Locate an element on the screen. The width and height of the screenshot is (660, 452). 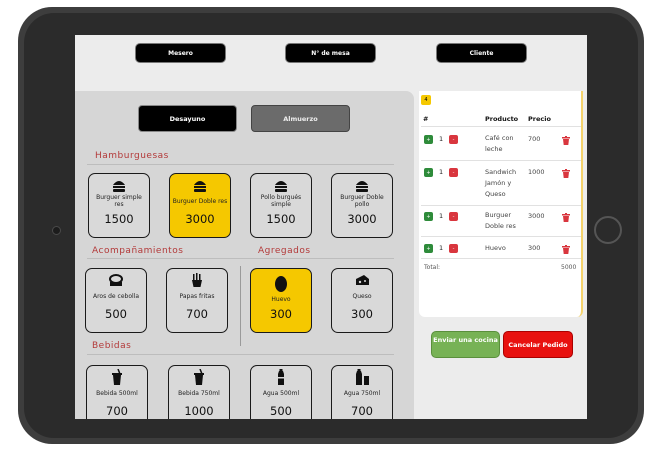
product-name: Bebida 500ml is located at coordinates (117, 393).